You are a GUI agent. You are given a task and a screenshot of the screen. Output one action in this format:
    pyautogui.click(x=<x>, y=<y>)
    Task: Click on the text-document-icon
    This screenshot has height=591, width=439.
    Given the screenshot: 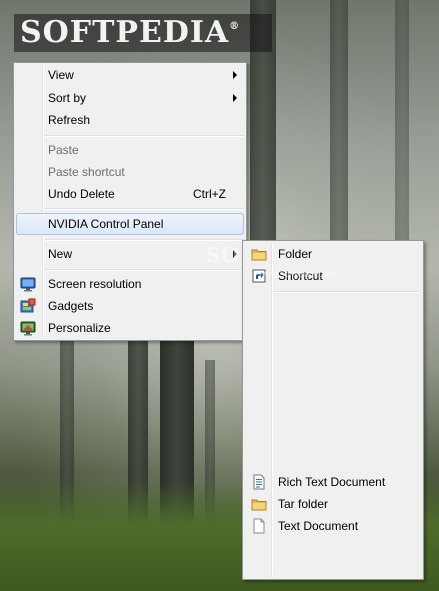 What is the action you would take?
    pyautogui.click(x=259, y=526)
    